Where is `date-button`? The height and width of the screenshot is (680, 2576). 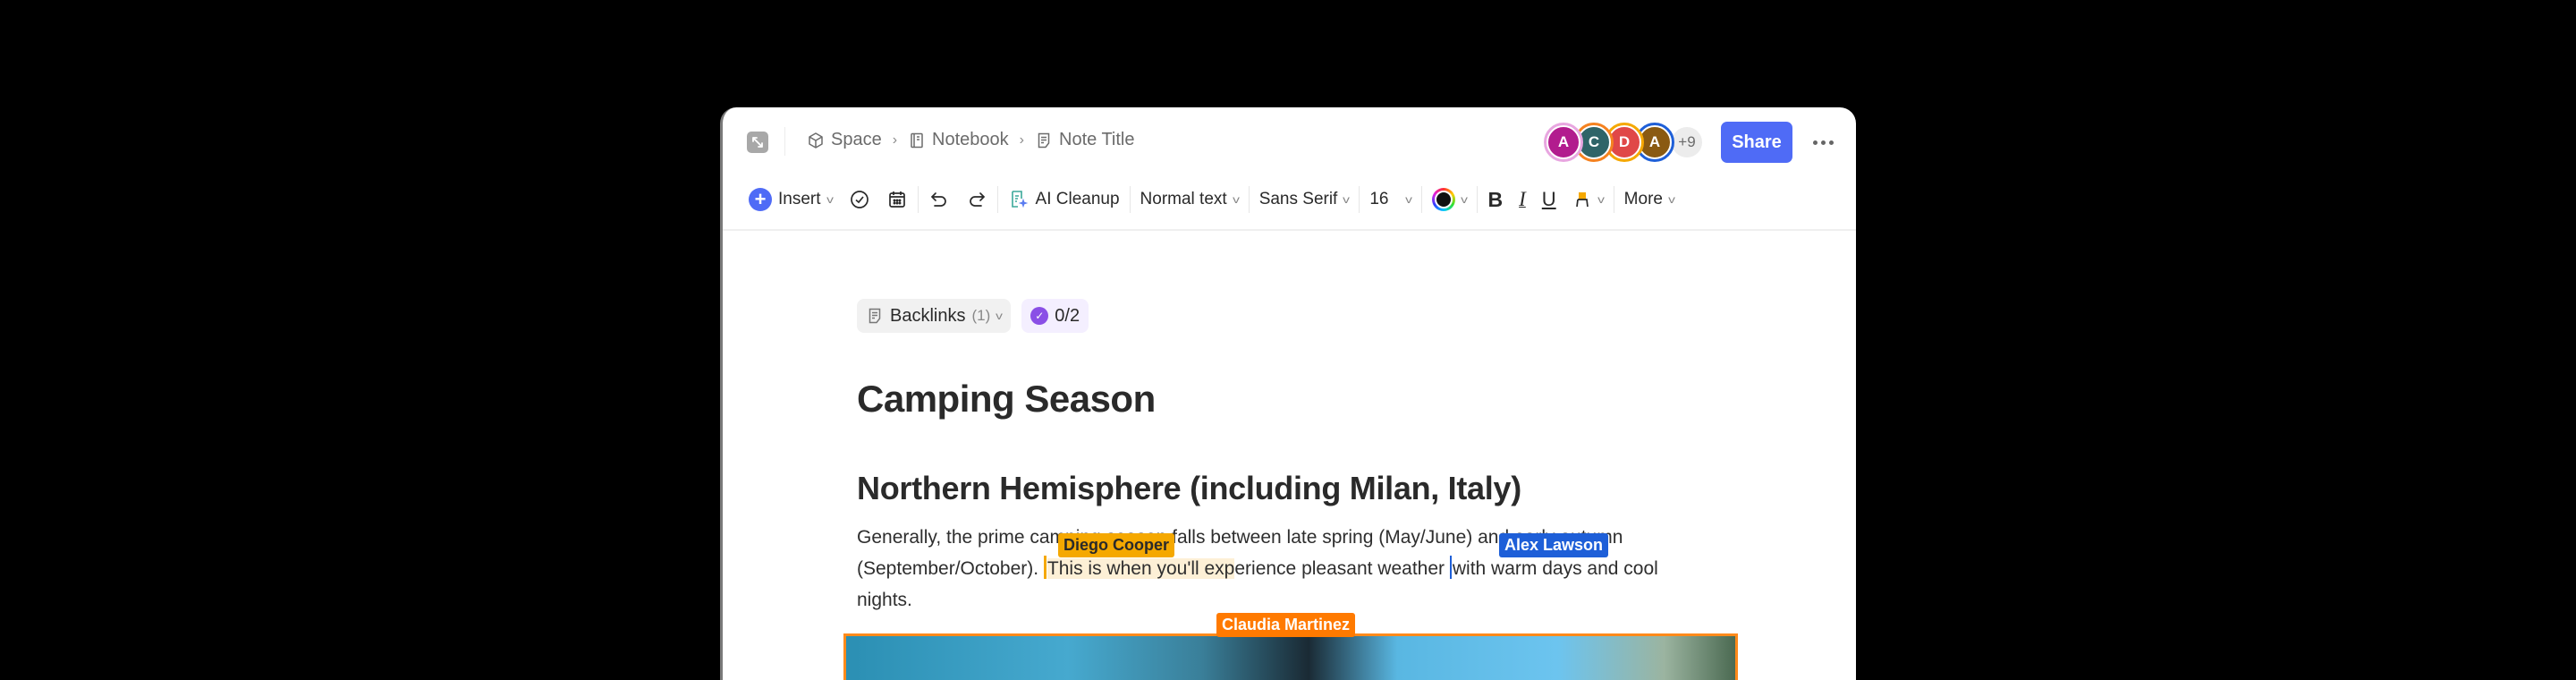
date-button is located at coordinates (897, 199).